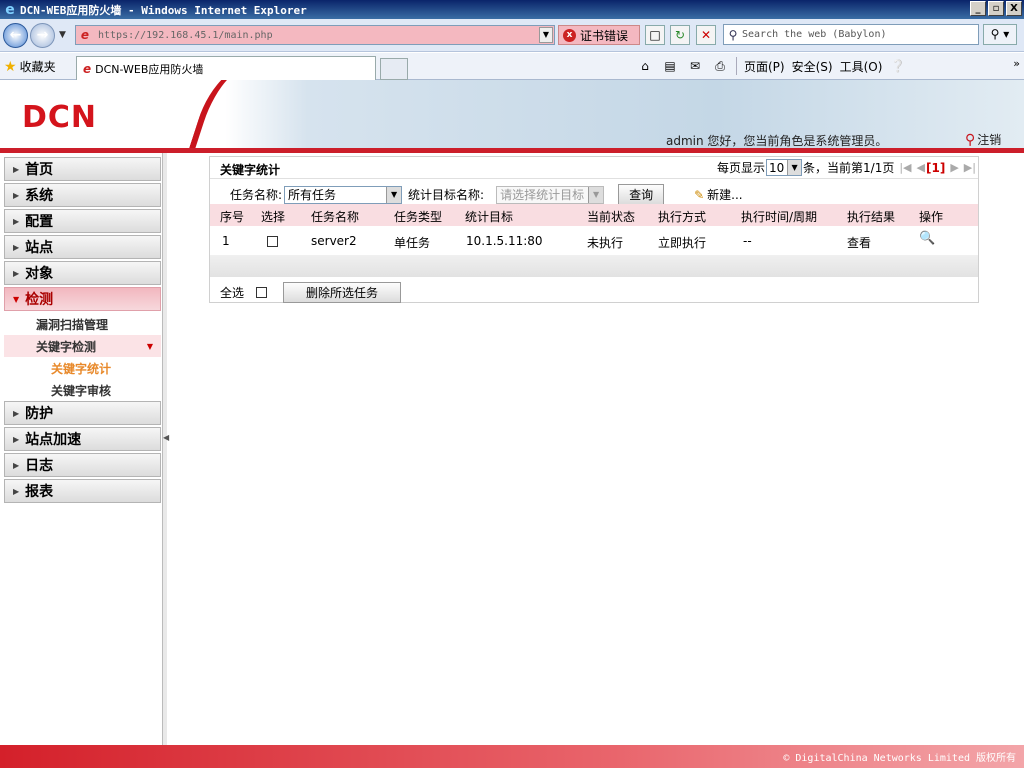  I want to click on sidebar-splitter: ◀, so click(165, 449).